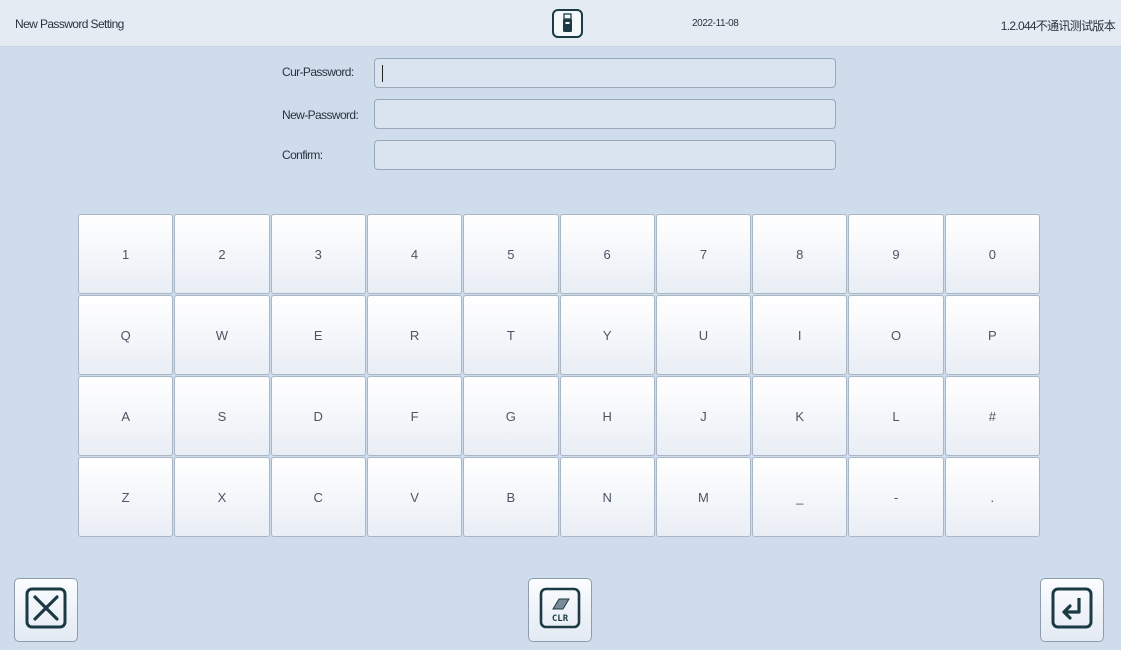 The width and height of the screenshot is (1121, 650). What do you see at coordinates (302, 155) in the screenshot?
I see `confirm-label: Confirm:` at bounding box center [302, 155].